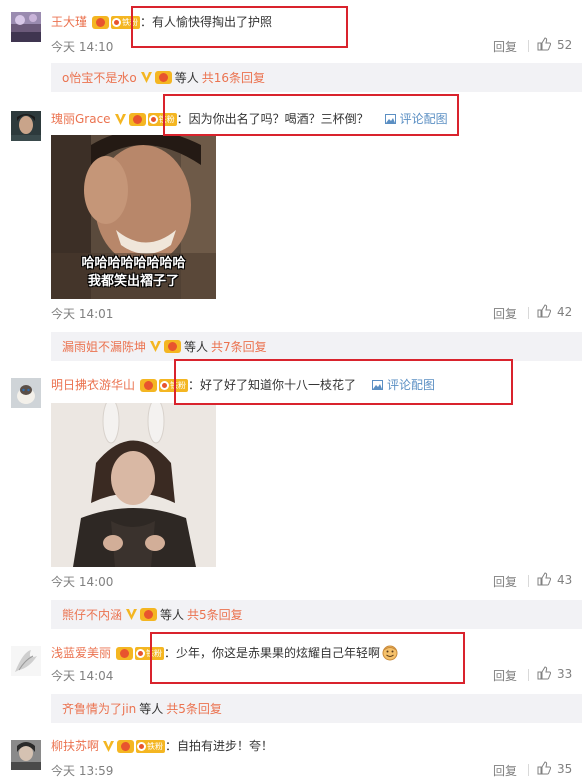 Image resolution: width=582 pixels, height=781 pixels. What do you see at coordinates (212, 22) in the screenshot?
I see `comment-text: 有人愉快得掏出了护照` at bounding box center [212, 22].